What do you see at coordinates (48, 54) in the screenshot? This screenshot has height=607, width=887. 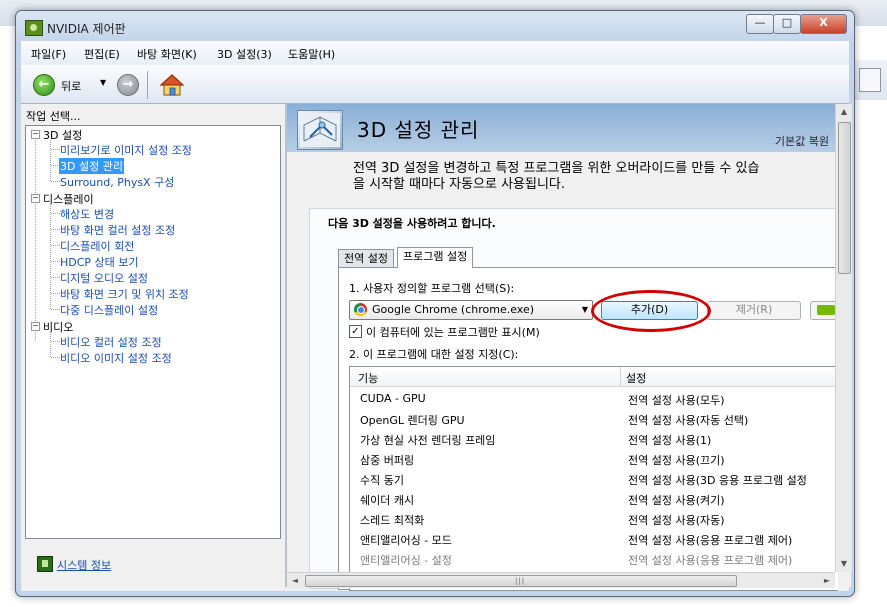 I see `menu-file: 파일(F)` at bounding box center [48, 54].